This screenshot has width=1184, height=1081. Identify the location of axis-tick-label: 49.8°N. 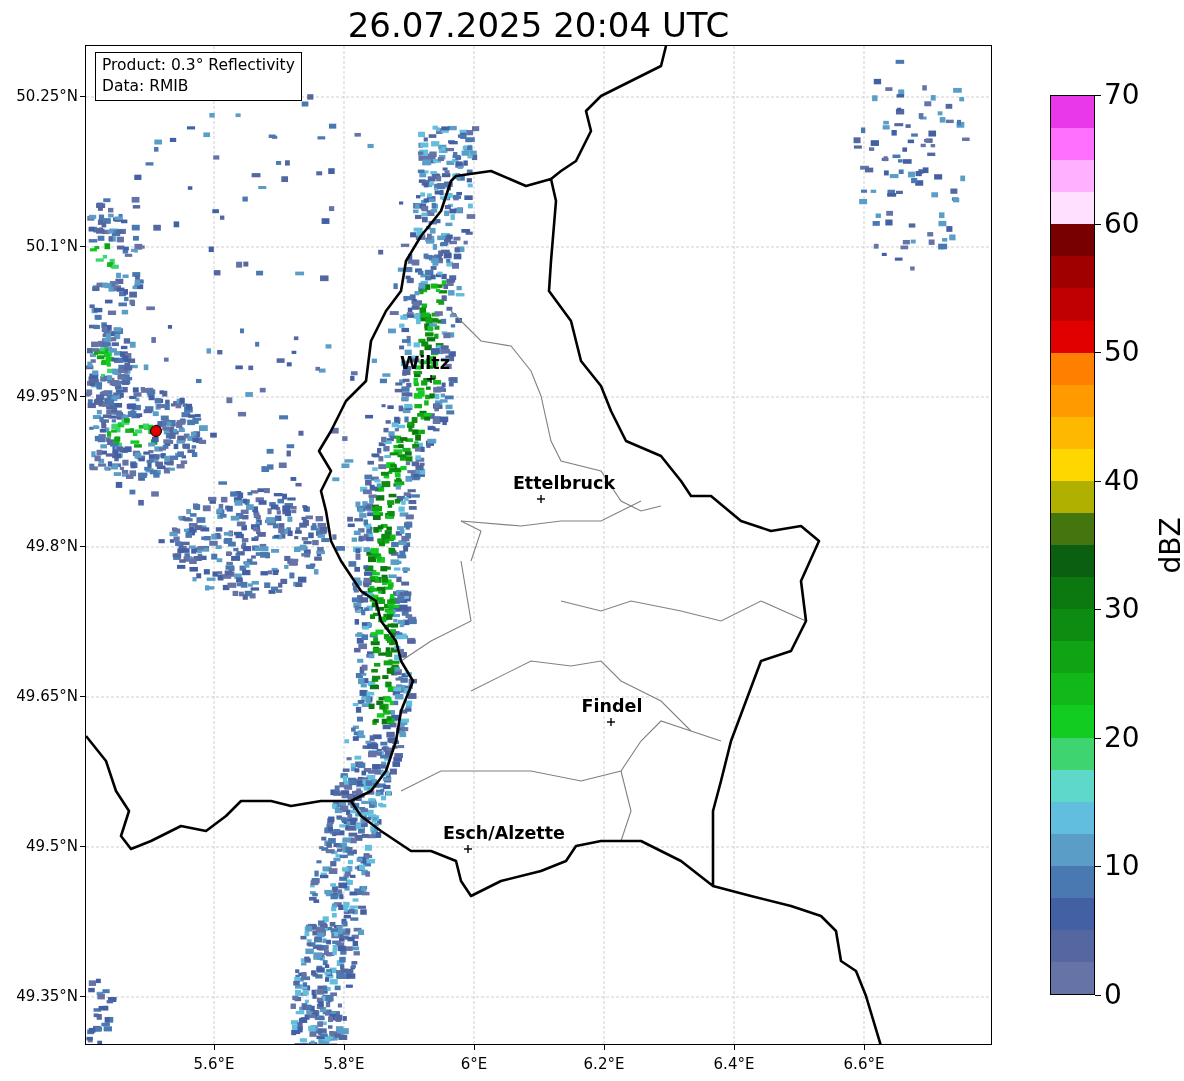
(51, 546).